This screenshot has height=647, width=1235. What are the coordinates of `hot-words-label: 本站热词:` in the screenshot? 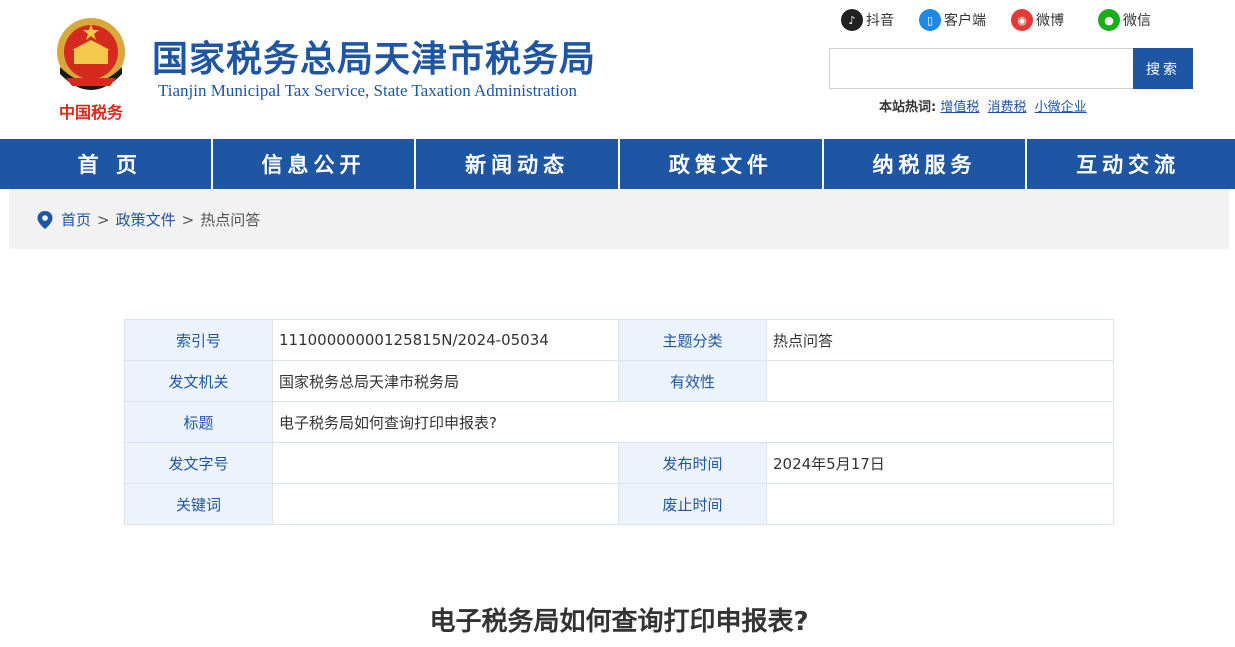 It's located at (908, 107).